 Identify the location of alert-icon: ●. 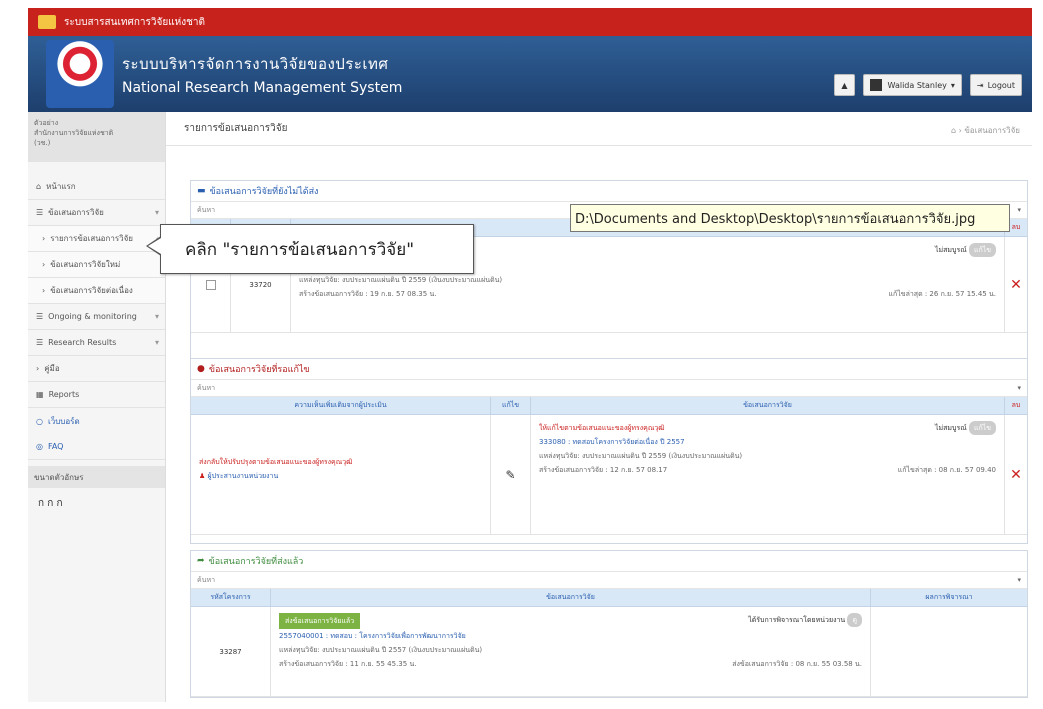
(201, 369).